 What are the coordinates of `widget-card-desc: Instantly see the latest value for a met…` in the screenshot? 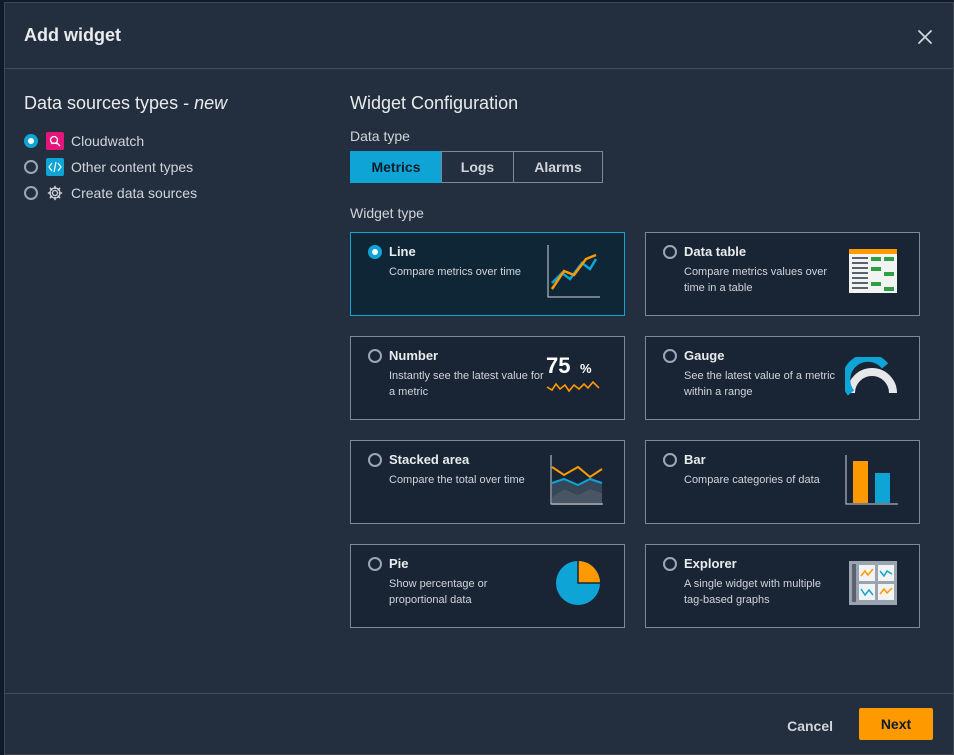 It's located at (466, 384).